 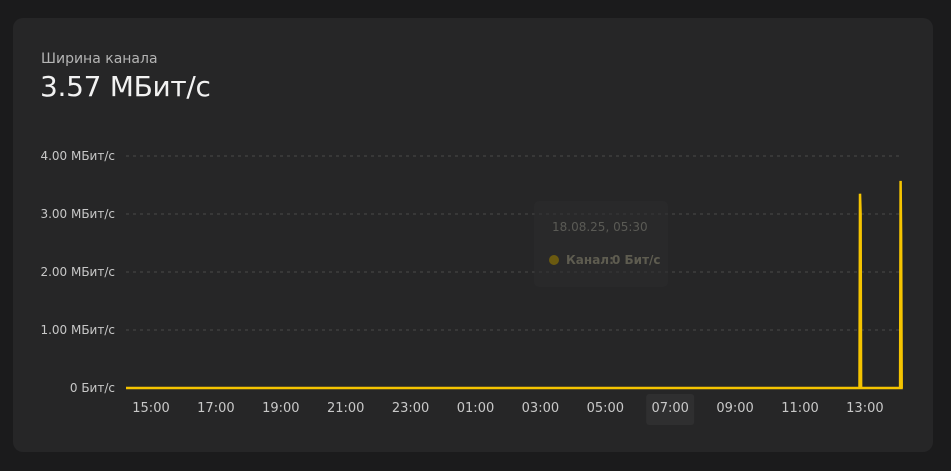 I want to click on x-tick-label: 23:00, so click(x=410, y=408).